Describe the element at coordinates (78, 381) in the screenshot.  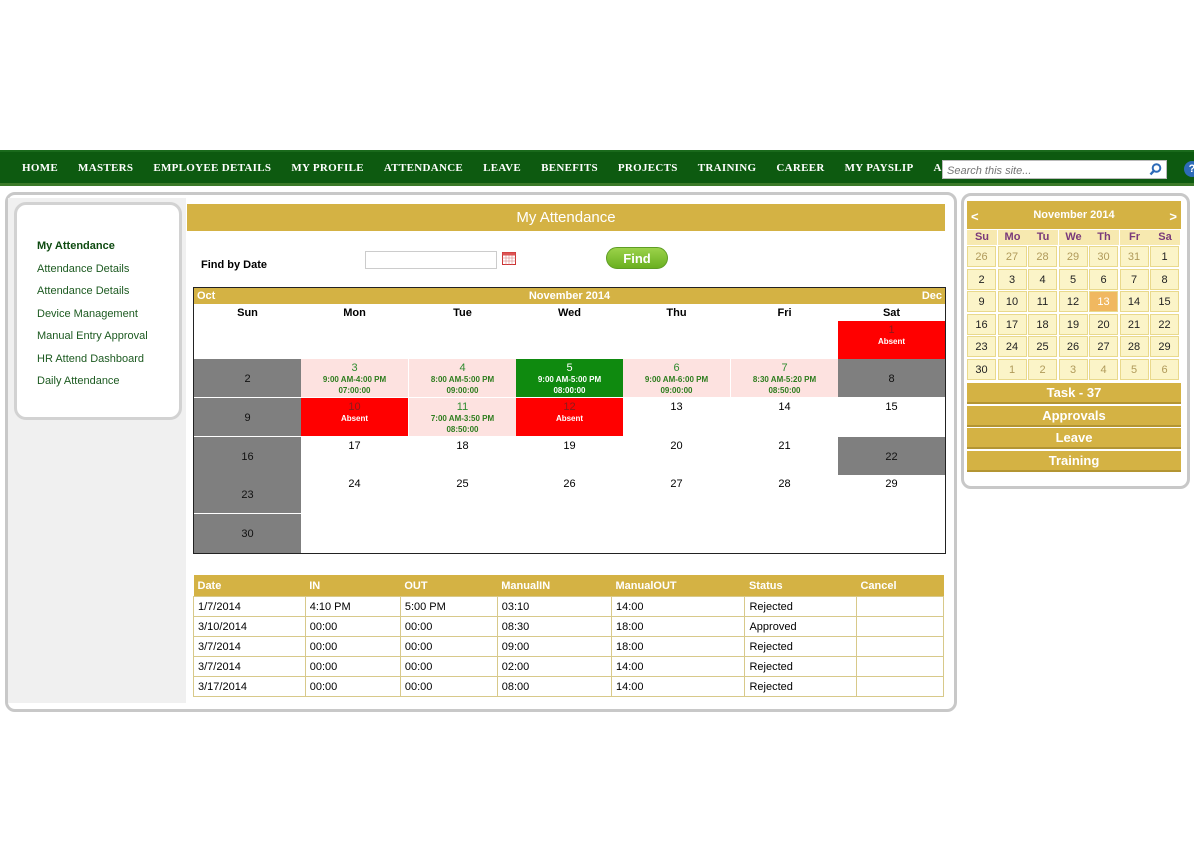
I see `sidebar-item-daily-attendance: Daily Attendance` at that location.